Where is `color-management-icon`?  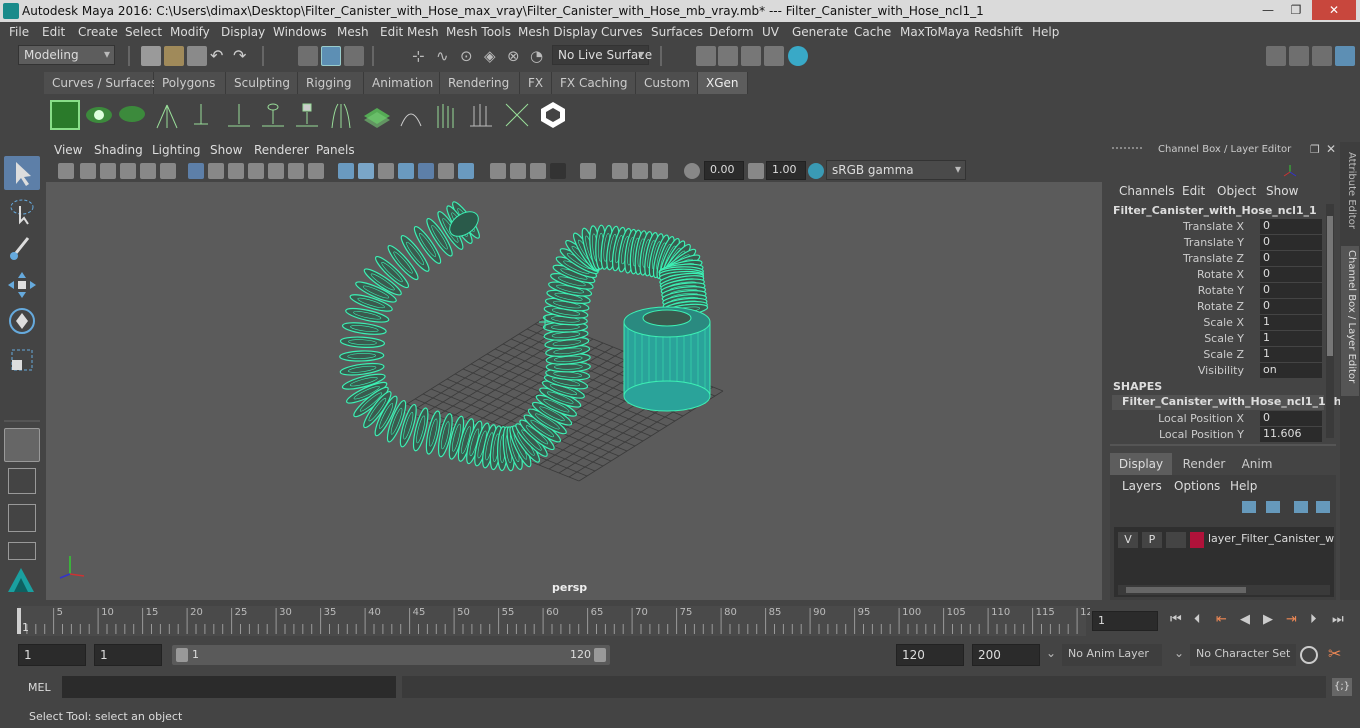
color-management-icon is located at coordinates (816, 171).